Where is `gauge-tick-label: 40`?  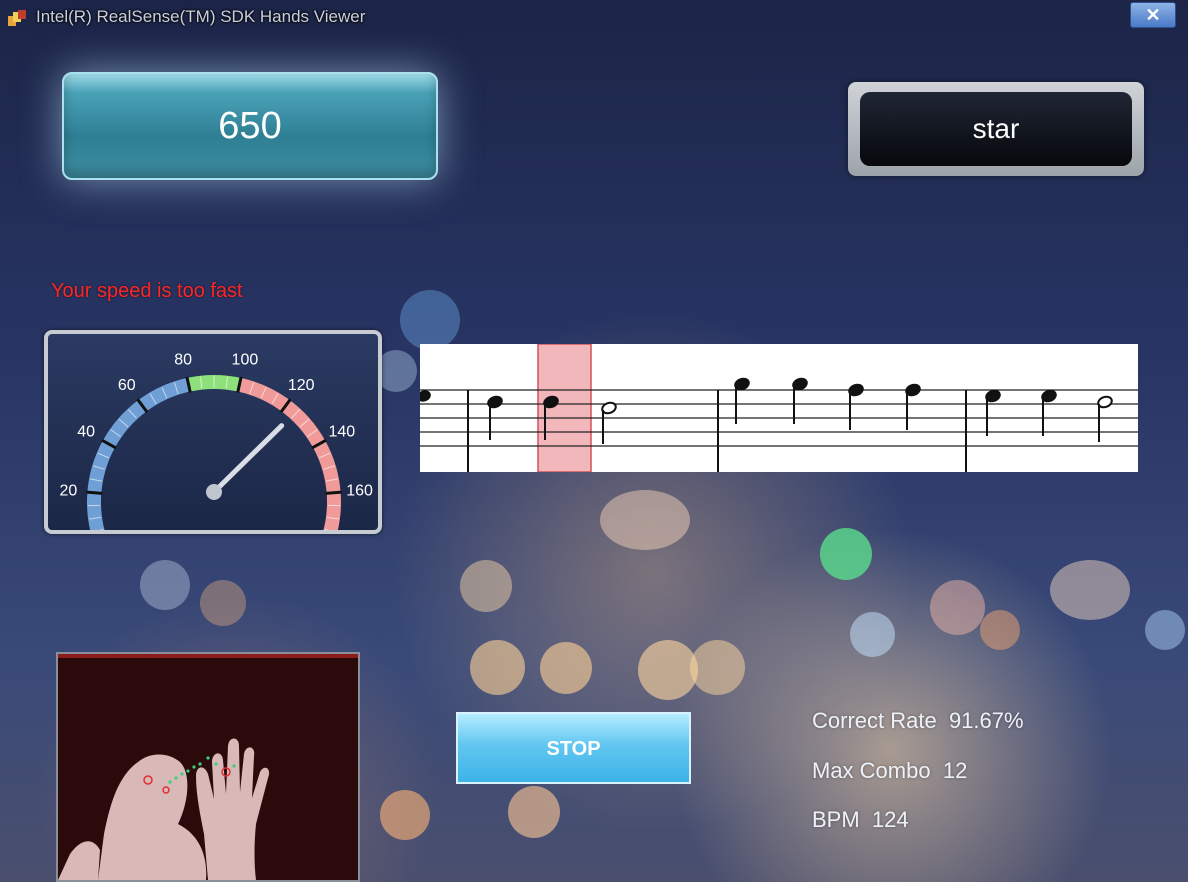 gauge-tick-label: 40 is located at coordinates (86, 431).